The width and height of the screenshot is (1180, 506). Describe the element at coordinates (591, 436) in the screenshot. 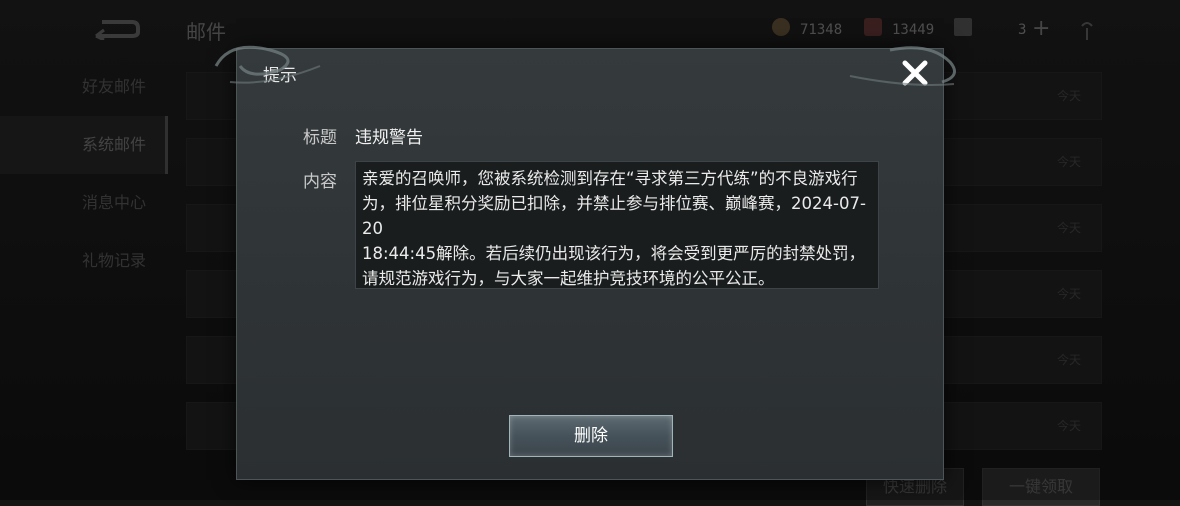

I see `delete-button: 删除` at that location.